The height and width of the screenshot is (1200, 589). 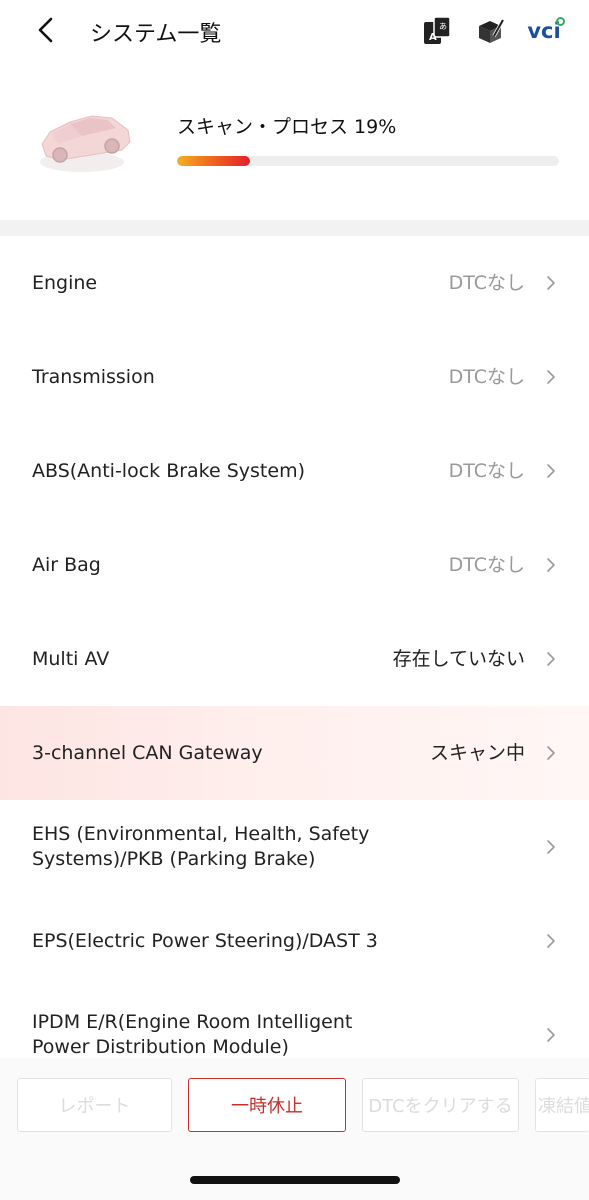 What do you see at coordinates (66, 564) in the screenshot?
I see `system-name: Air Bag` at bounding box center [66, 564].